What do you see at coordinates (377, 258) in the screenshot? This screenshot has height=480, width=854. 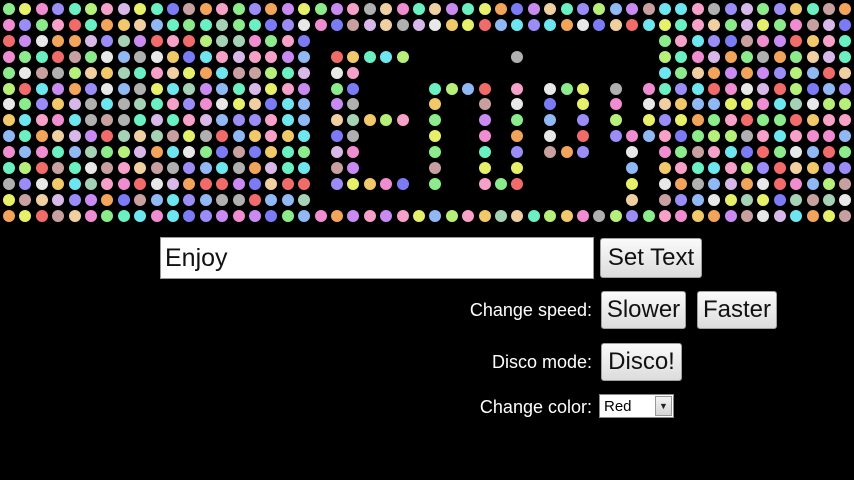 I see `text-input` at bounding box center [377, 258].